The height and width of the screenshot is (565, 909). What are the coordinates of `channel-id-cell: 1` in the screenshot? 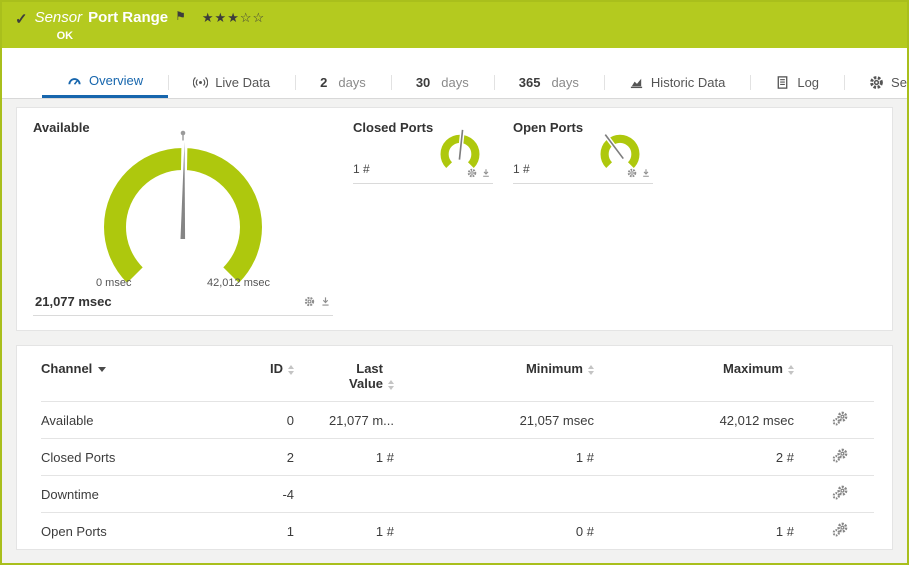 It's located at (268, 530).